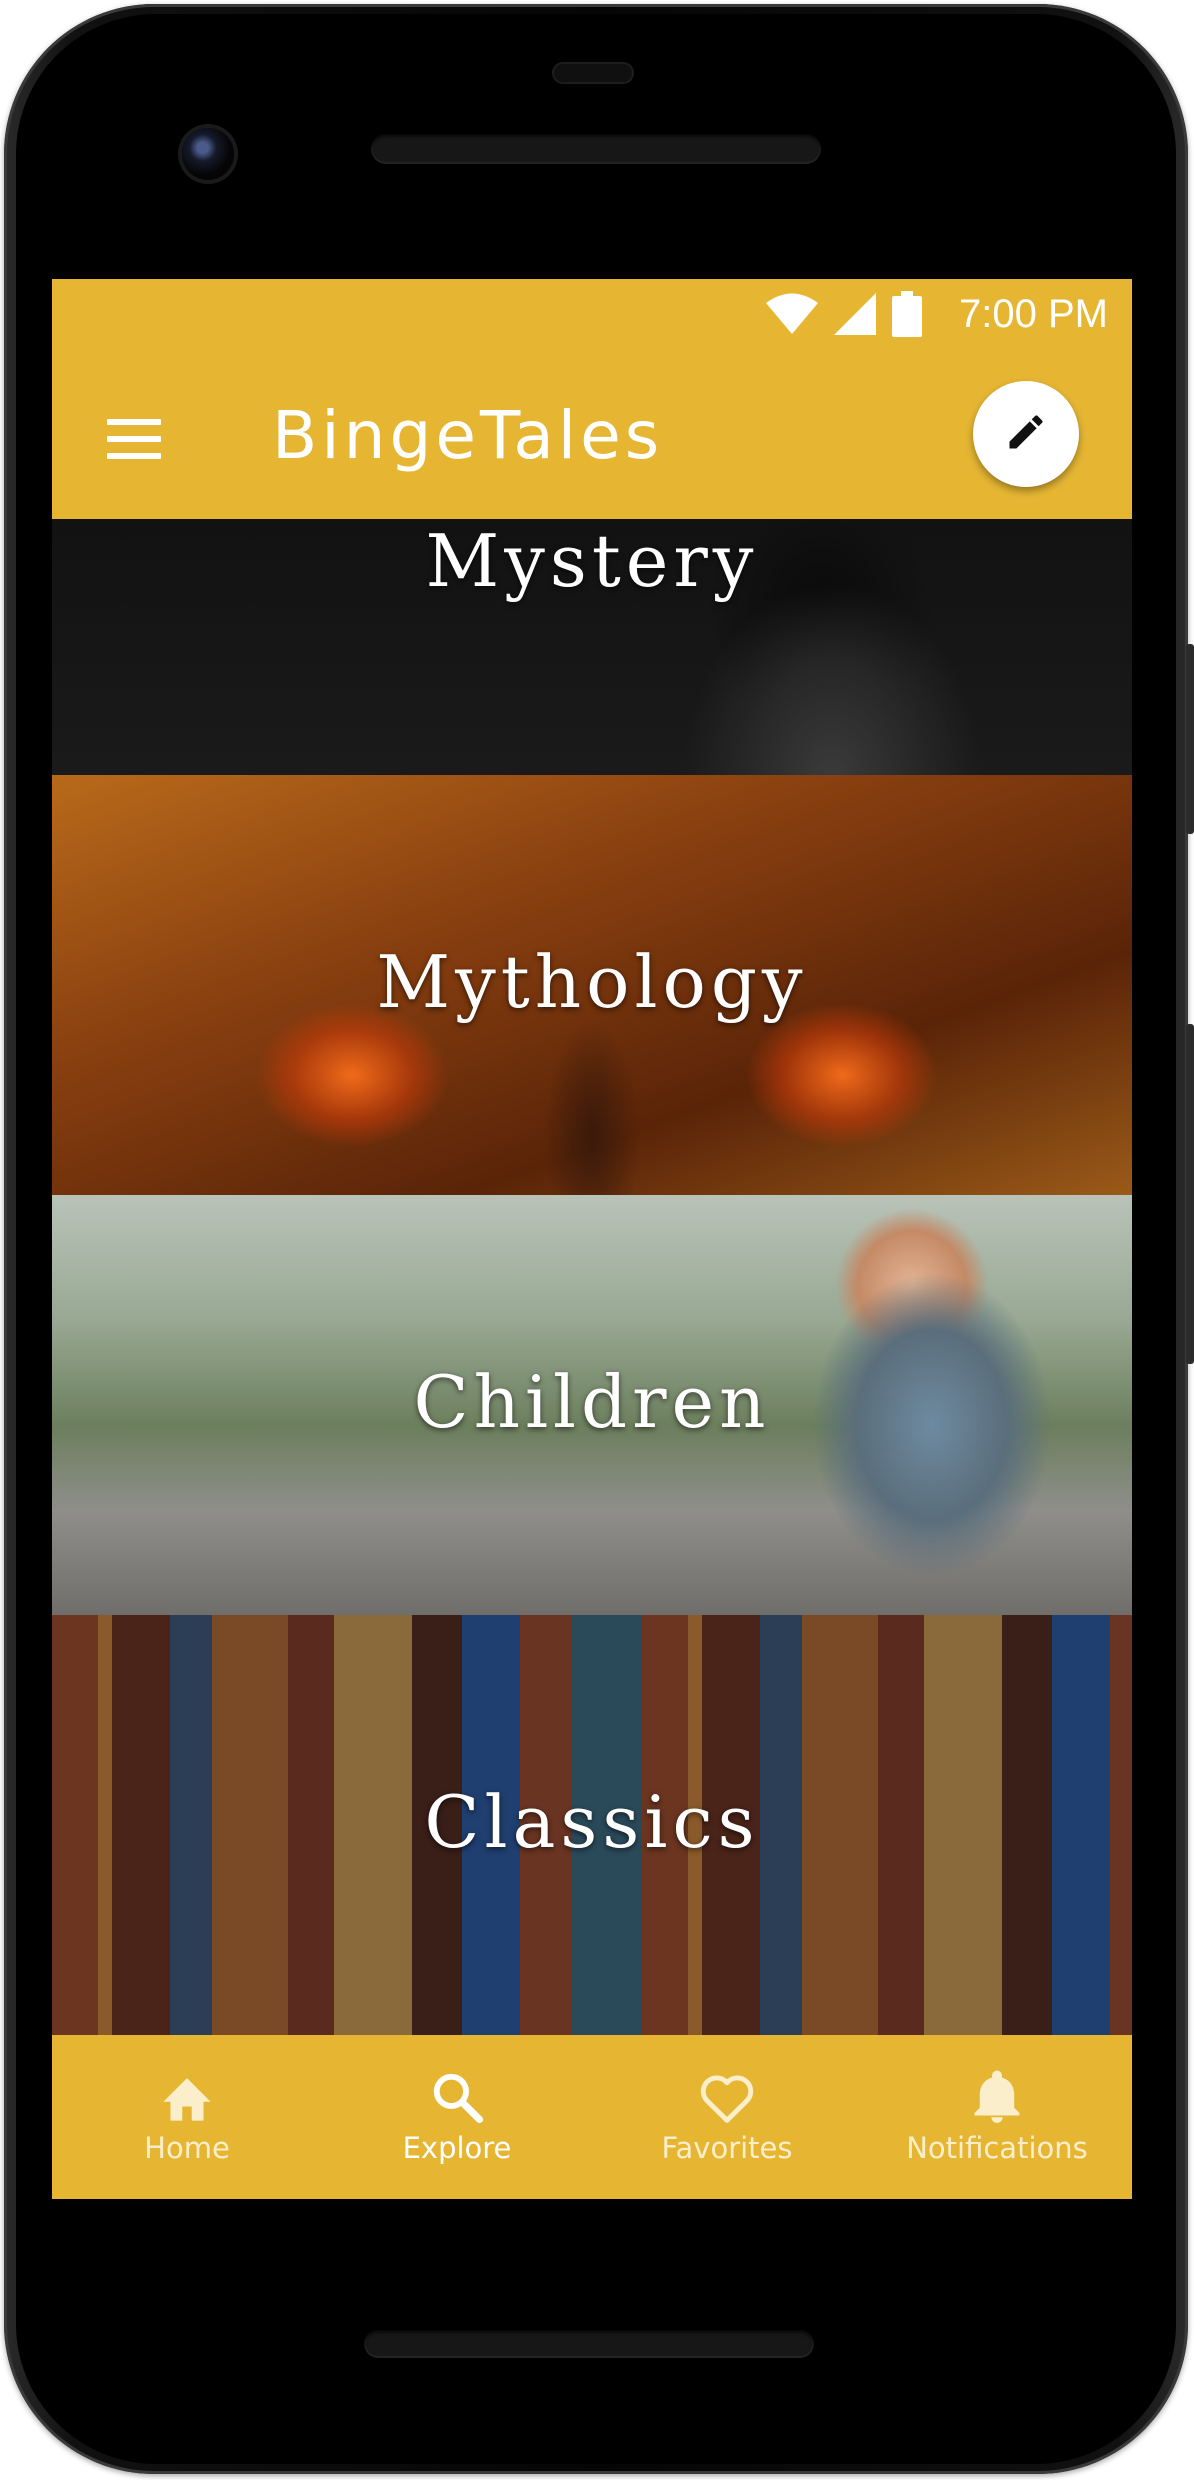 The width and height of the screenshot is (1194, 2480). What do you see at coordinates (457, 2097) in the screenshot?
I see `search-icon` at bounding box center [457, 2097].